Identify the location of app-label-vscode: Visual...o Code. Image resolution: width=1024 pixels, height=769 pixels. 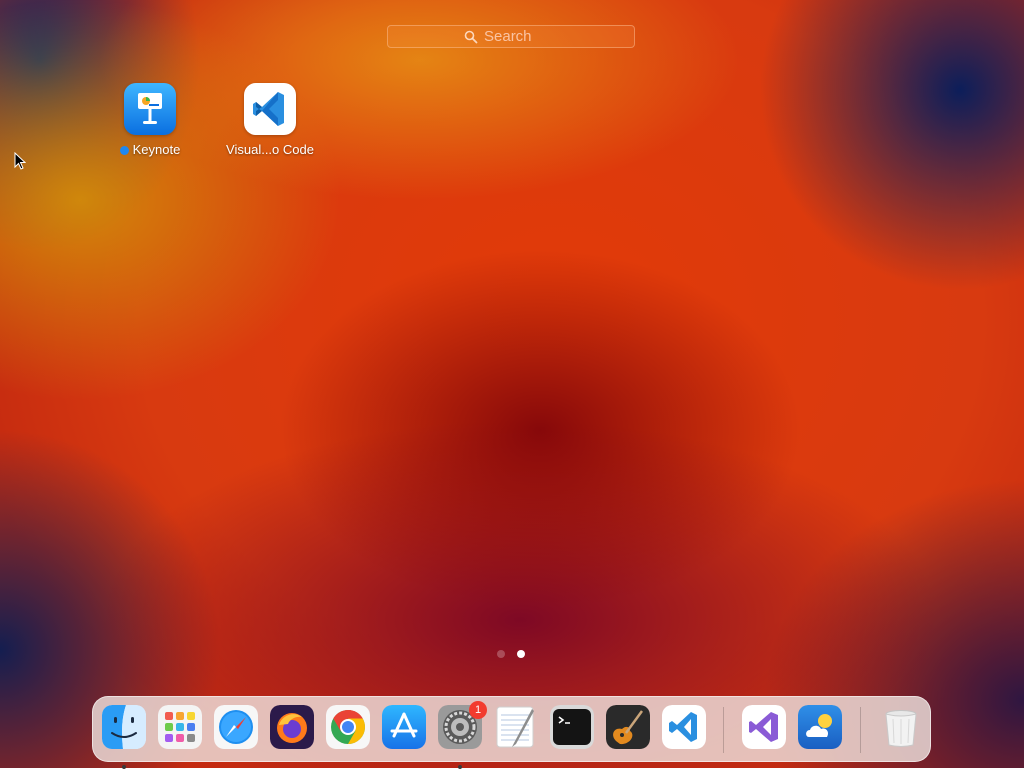
(270, 149).